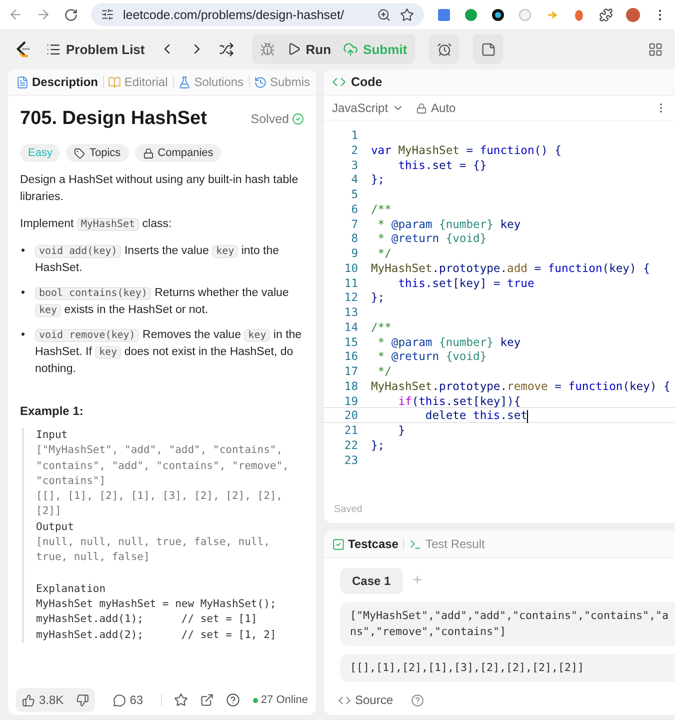 This screenshot has width=675, height=720. What do you see at coordinates (53, 49) in the screenshot?
I see `list-icon` at bounding box center [53, 49].